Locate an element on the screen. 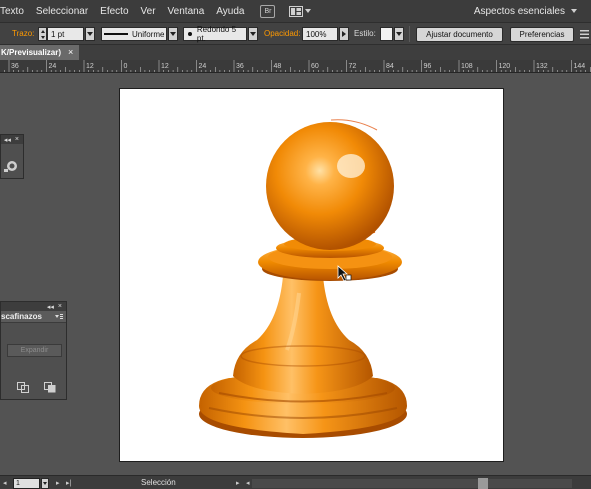 This screenshot has width=591, height=489. horizontal-ruler: 36 24 12 0 12 24 36 48 60 72 84 96 108 120 132 144 is located at coordinates (295, 66).